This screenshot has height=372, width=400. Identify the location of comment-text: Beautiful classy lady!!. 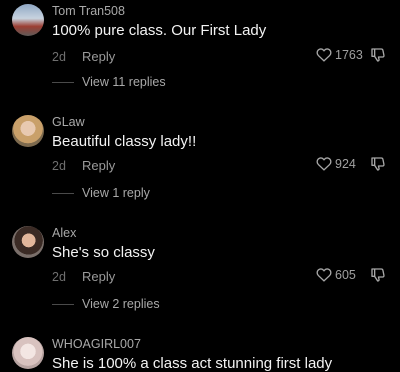
(124, 141).